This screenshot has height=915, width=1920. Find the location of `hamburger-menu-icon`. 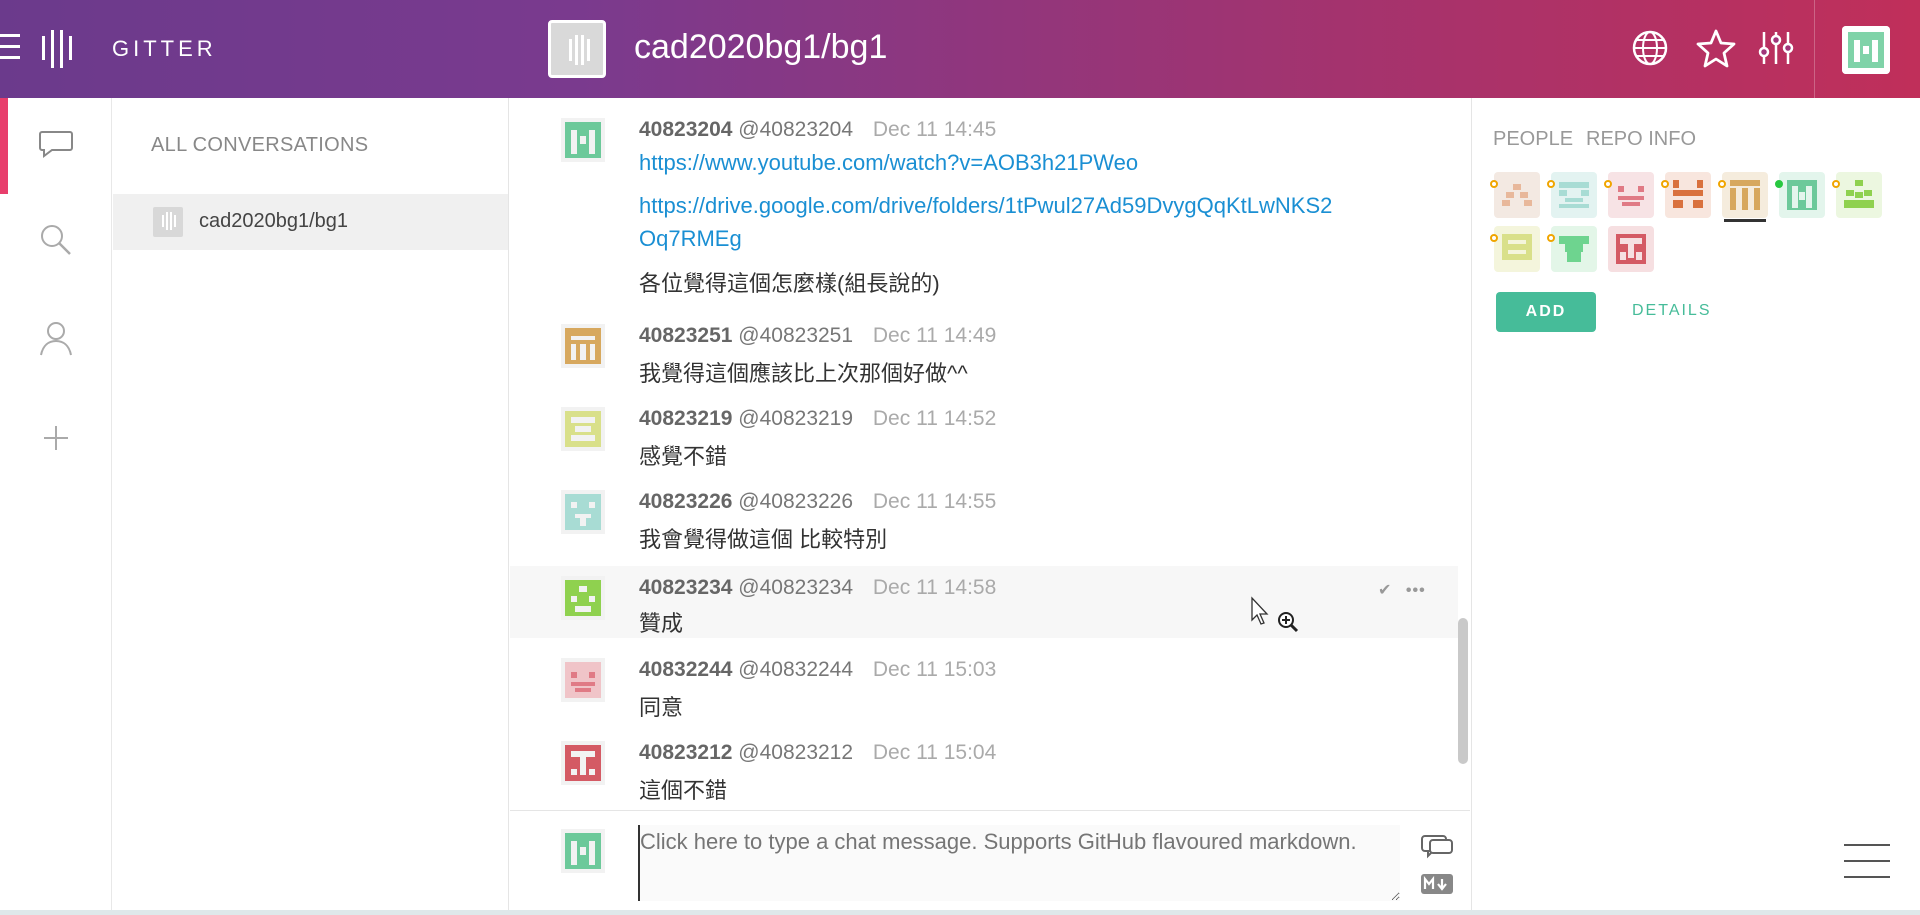

hamburger-menu-icon is located at coordinates (10, 49).